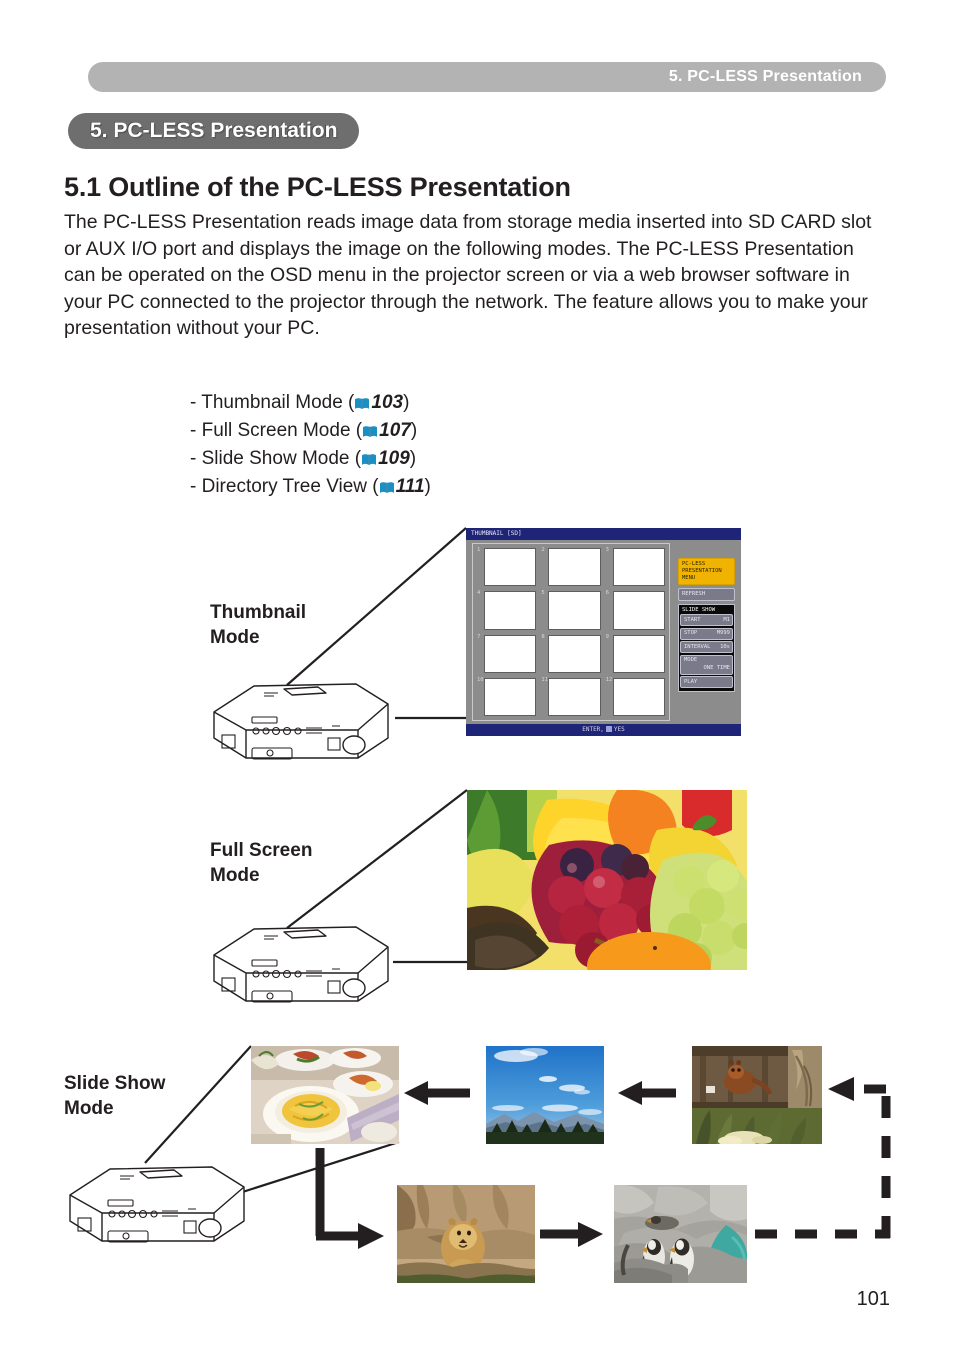 This screenshot has width=954, height=1354. Describe the element at coordinates (545, 1095) in the screenshot. I see `slide-show-photo-sky` at that location.